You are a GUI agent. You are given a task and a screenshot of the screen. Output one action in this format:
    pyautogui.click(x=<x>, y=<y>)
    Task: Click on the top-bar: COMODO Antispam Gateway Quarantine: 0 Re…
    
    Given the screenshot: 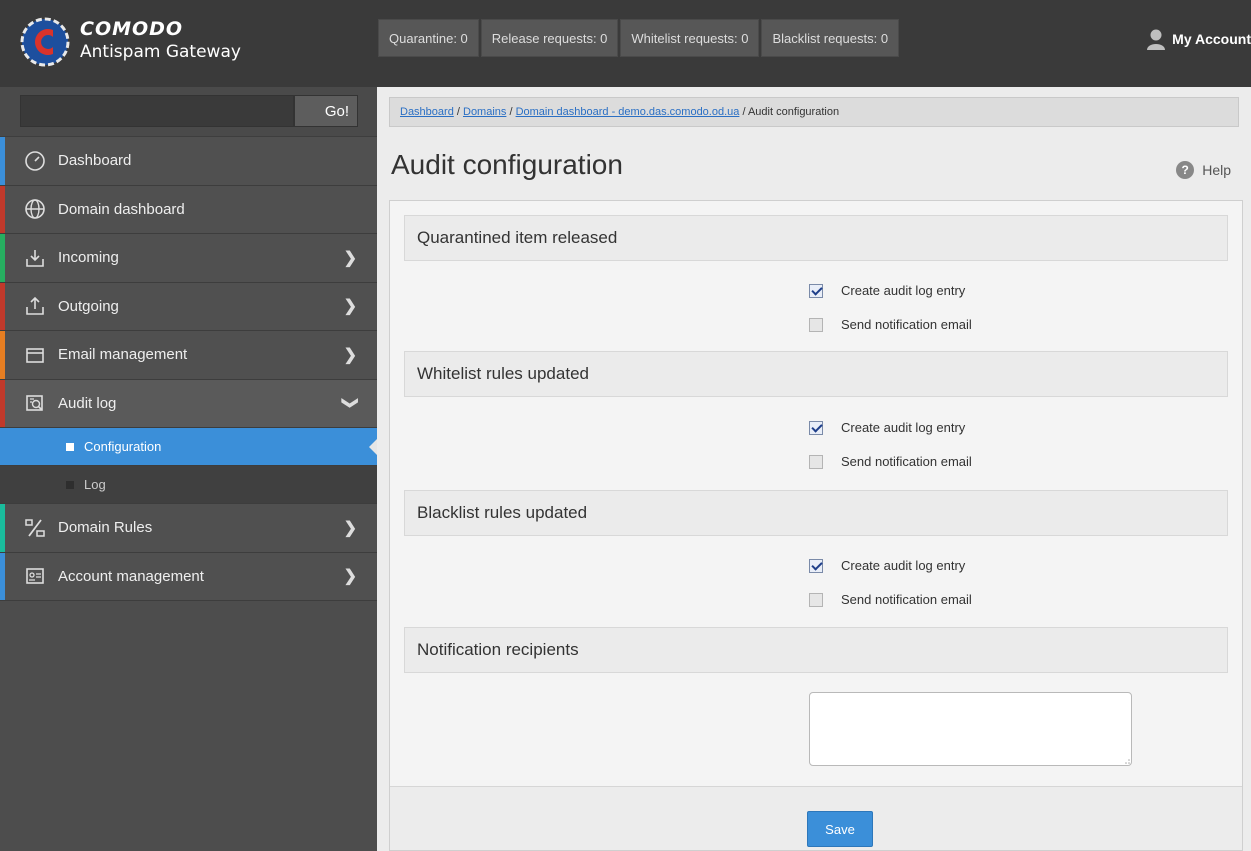 What is the action you would take?
    pyautogui.click(x=625, y=43)
    